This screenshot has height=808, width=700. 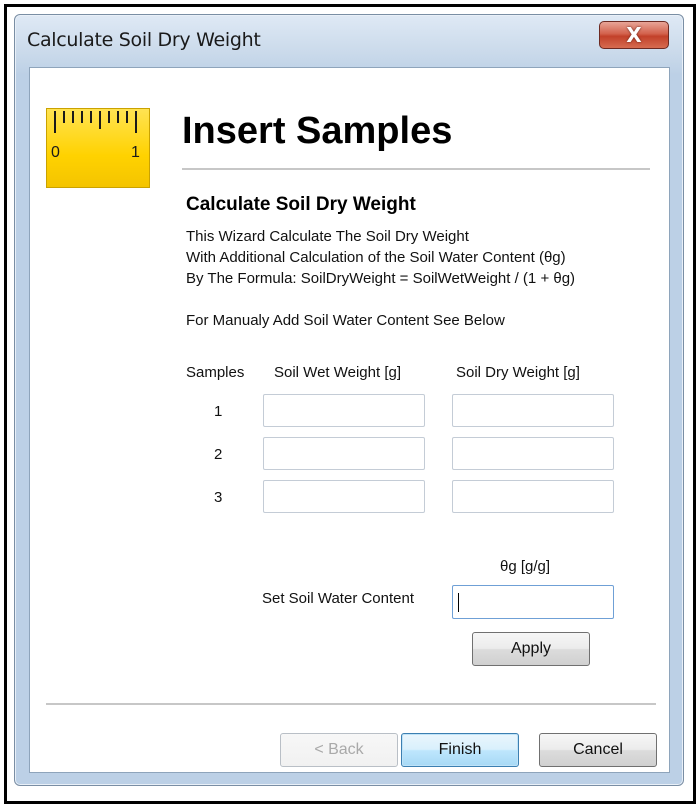 What do you see at coordinates (301, 204) in the screenshot?
I see `page-subtitle: Calculate Soil Dry Weight` at bounding box center [301, 204].